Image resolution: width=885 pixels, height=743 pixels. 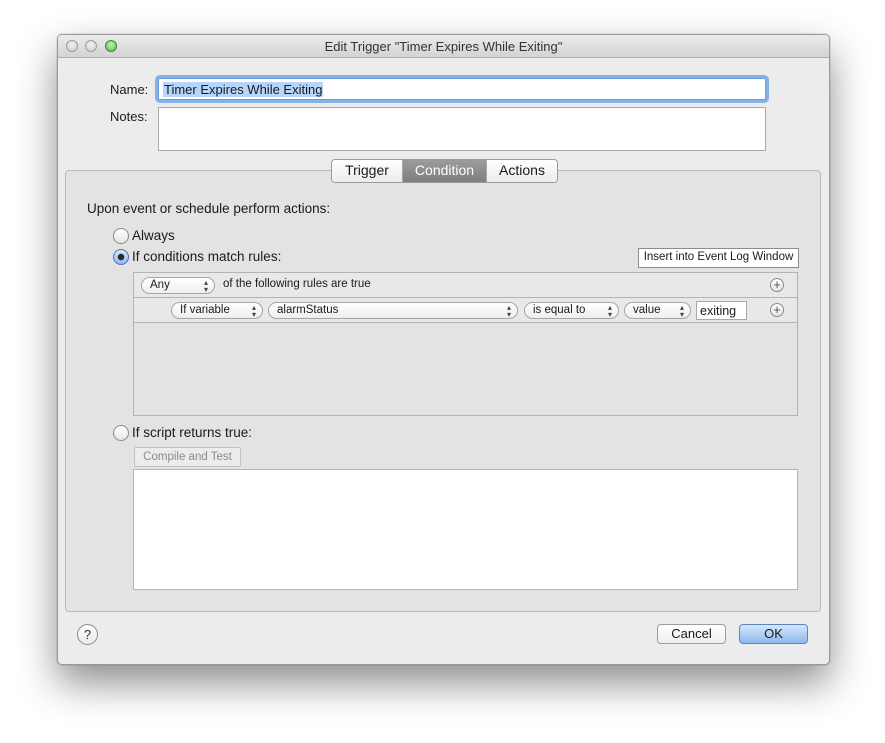 I want to click on match-suffix-label: of the following rules are true, so click(x=297, y=284).